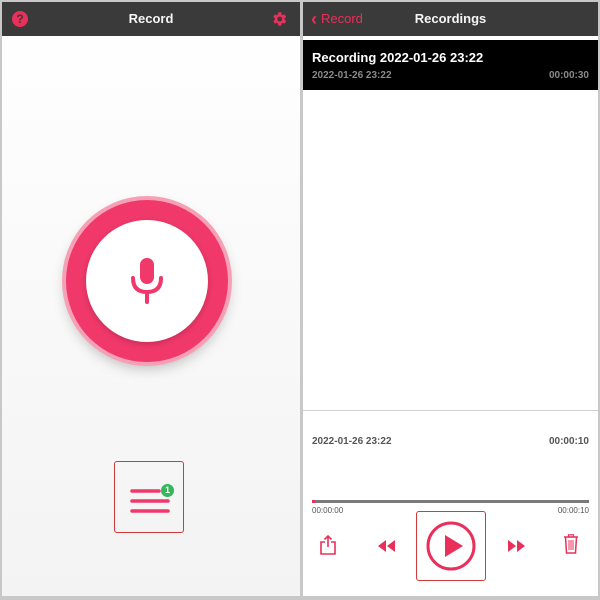 The image size is (600, 600). I want to click on recordings-header: ‹ Record Recordings, so click(450, 19).